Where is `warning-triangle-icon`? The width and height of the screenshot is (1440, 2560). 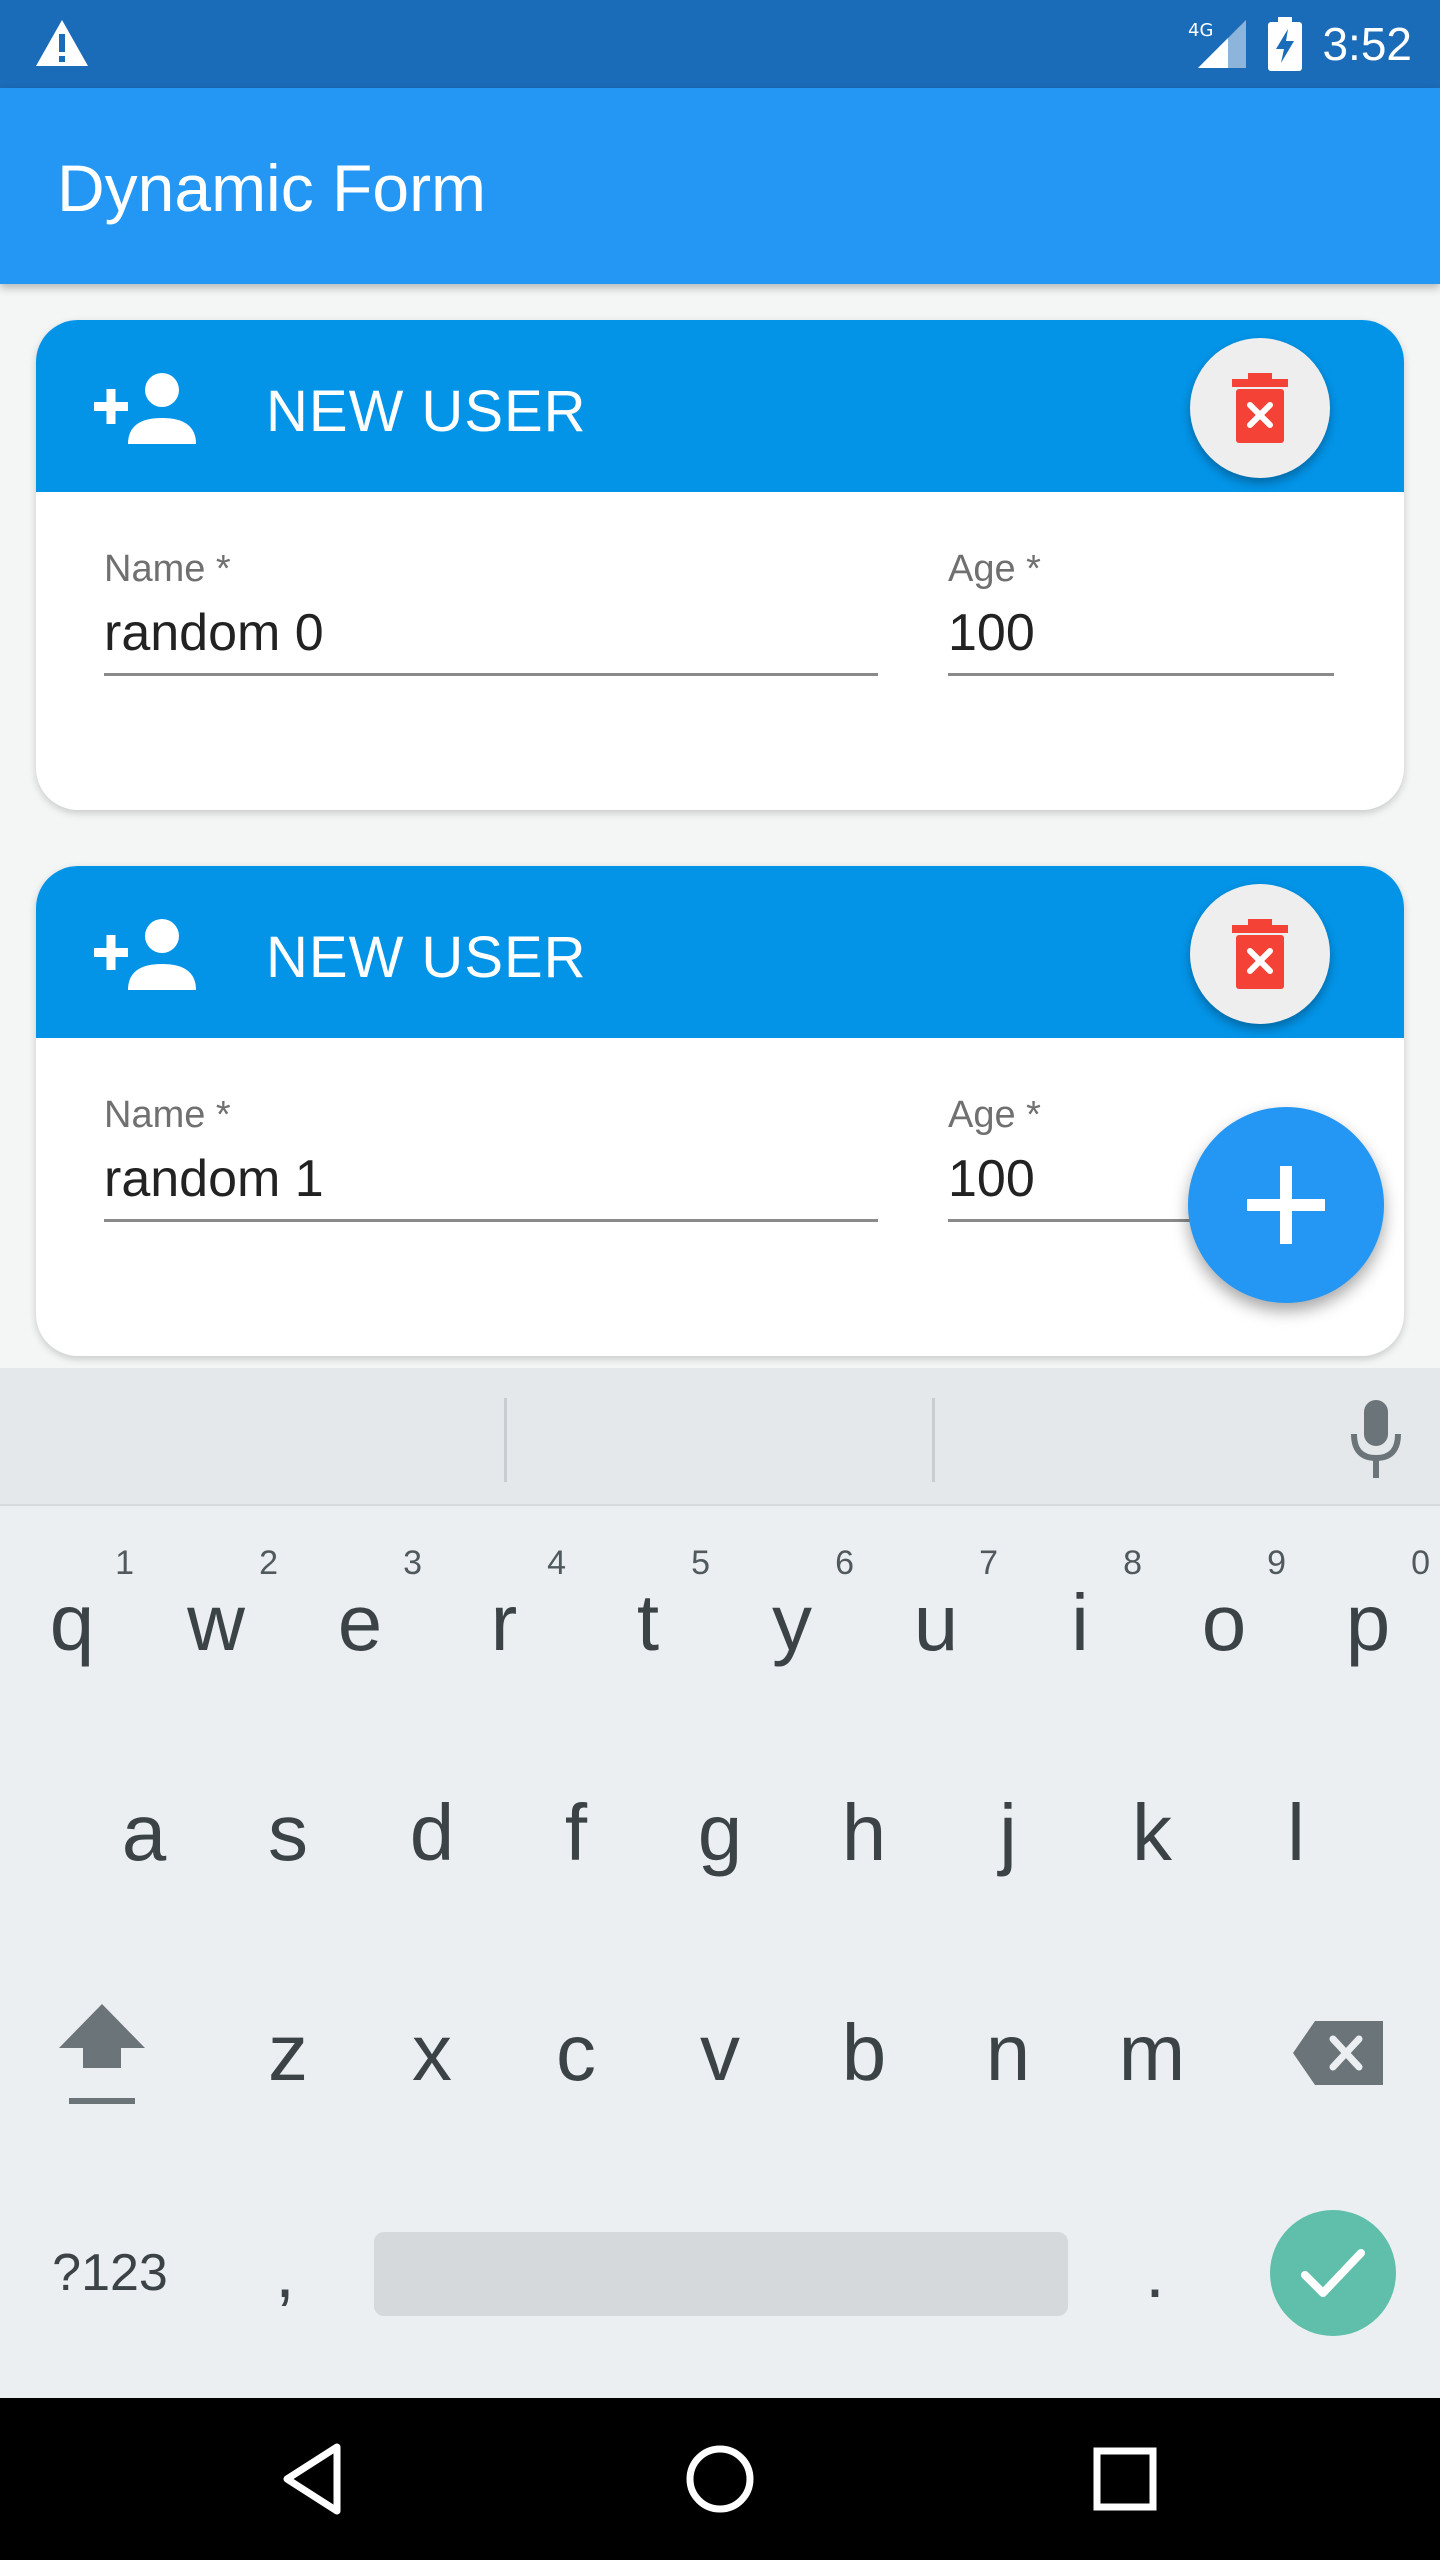
warning-triangle-icon is located at coordinates (62, 43).